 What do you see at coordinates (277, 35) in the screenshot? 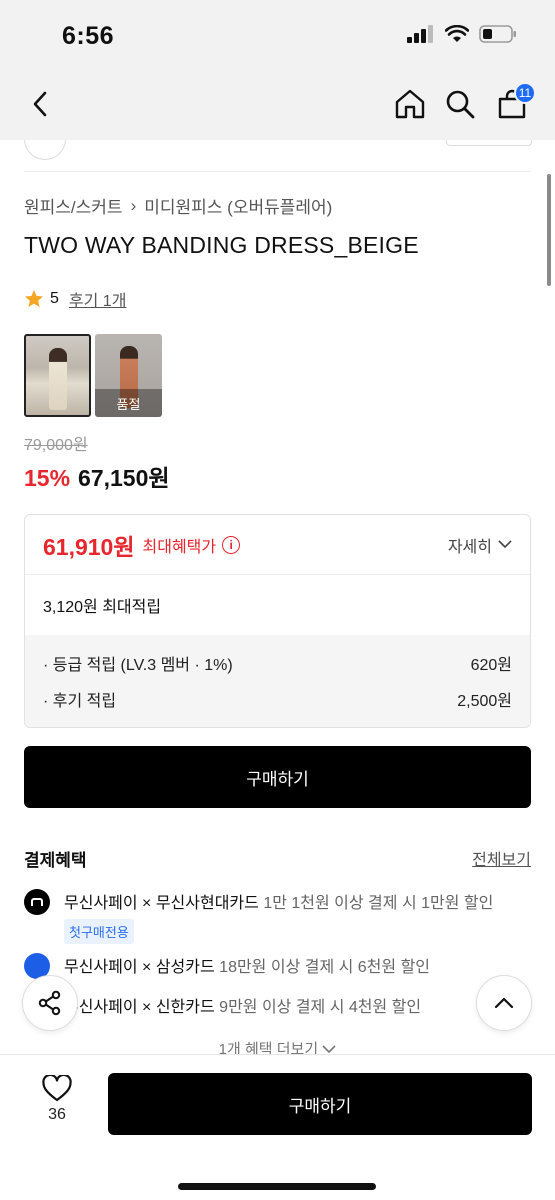
I see `status-bar: 6:56` at bounding box center [277, 35].